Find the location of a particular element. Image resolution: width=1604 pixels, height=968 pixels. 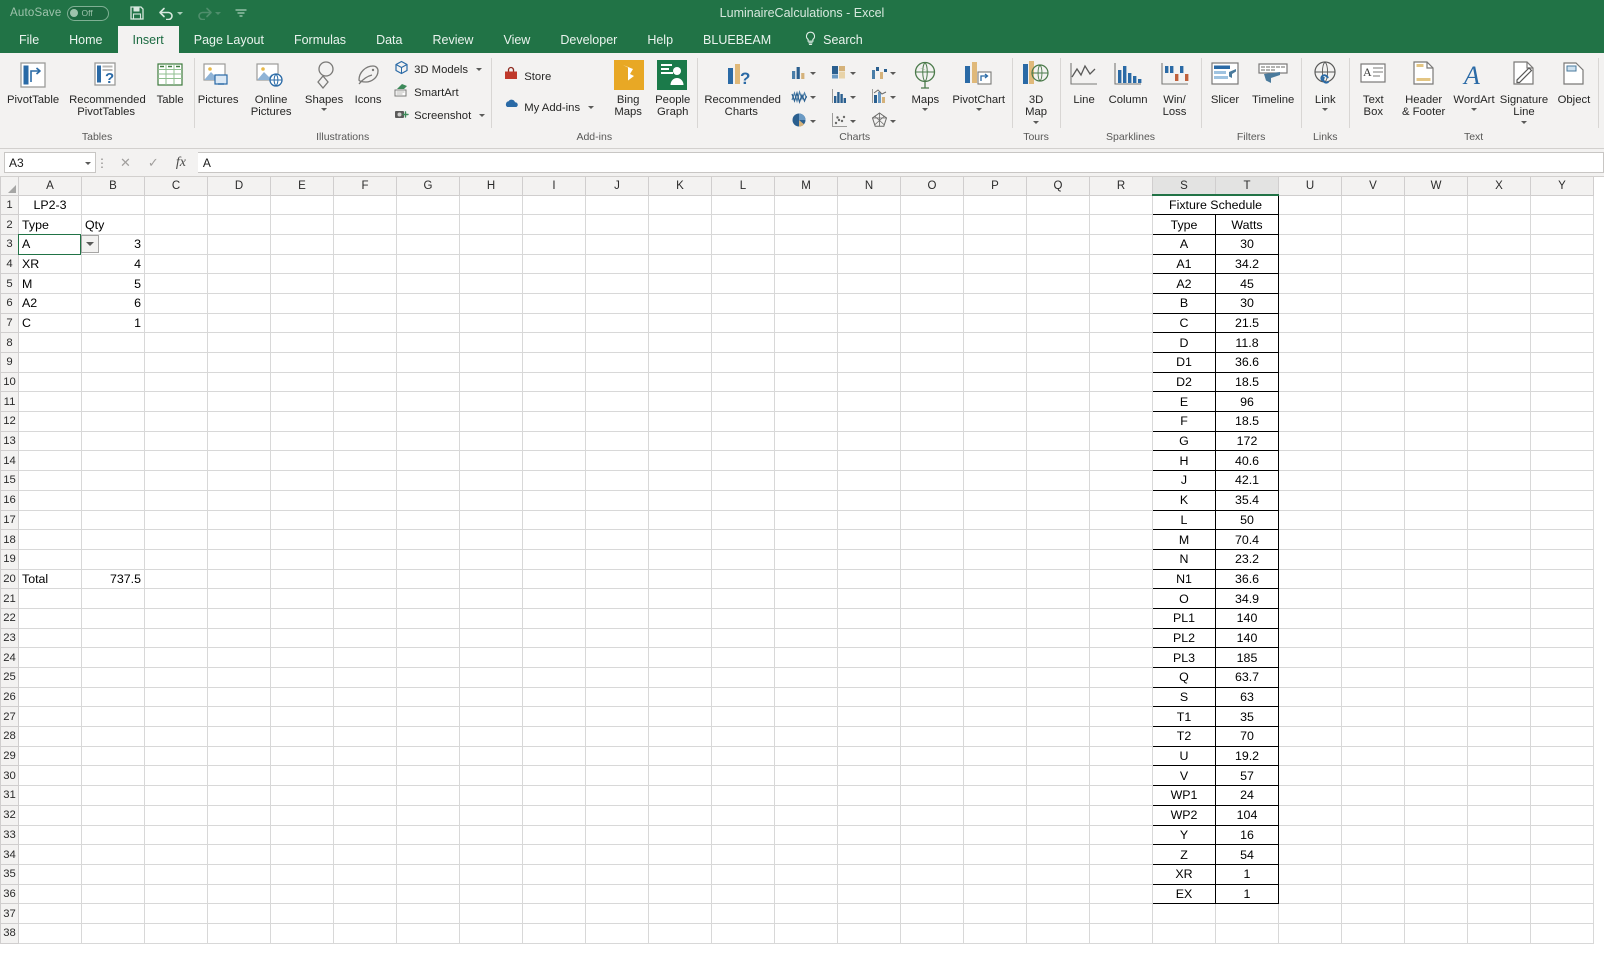

column-header-i: I is located at coordinates (554, 186).